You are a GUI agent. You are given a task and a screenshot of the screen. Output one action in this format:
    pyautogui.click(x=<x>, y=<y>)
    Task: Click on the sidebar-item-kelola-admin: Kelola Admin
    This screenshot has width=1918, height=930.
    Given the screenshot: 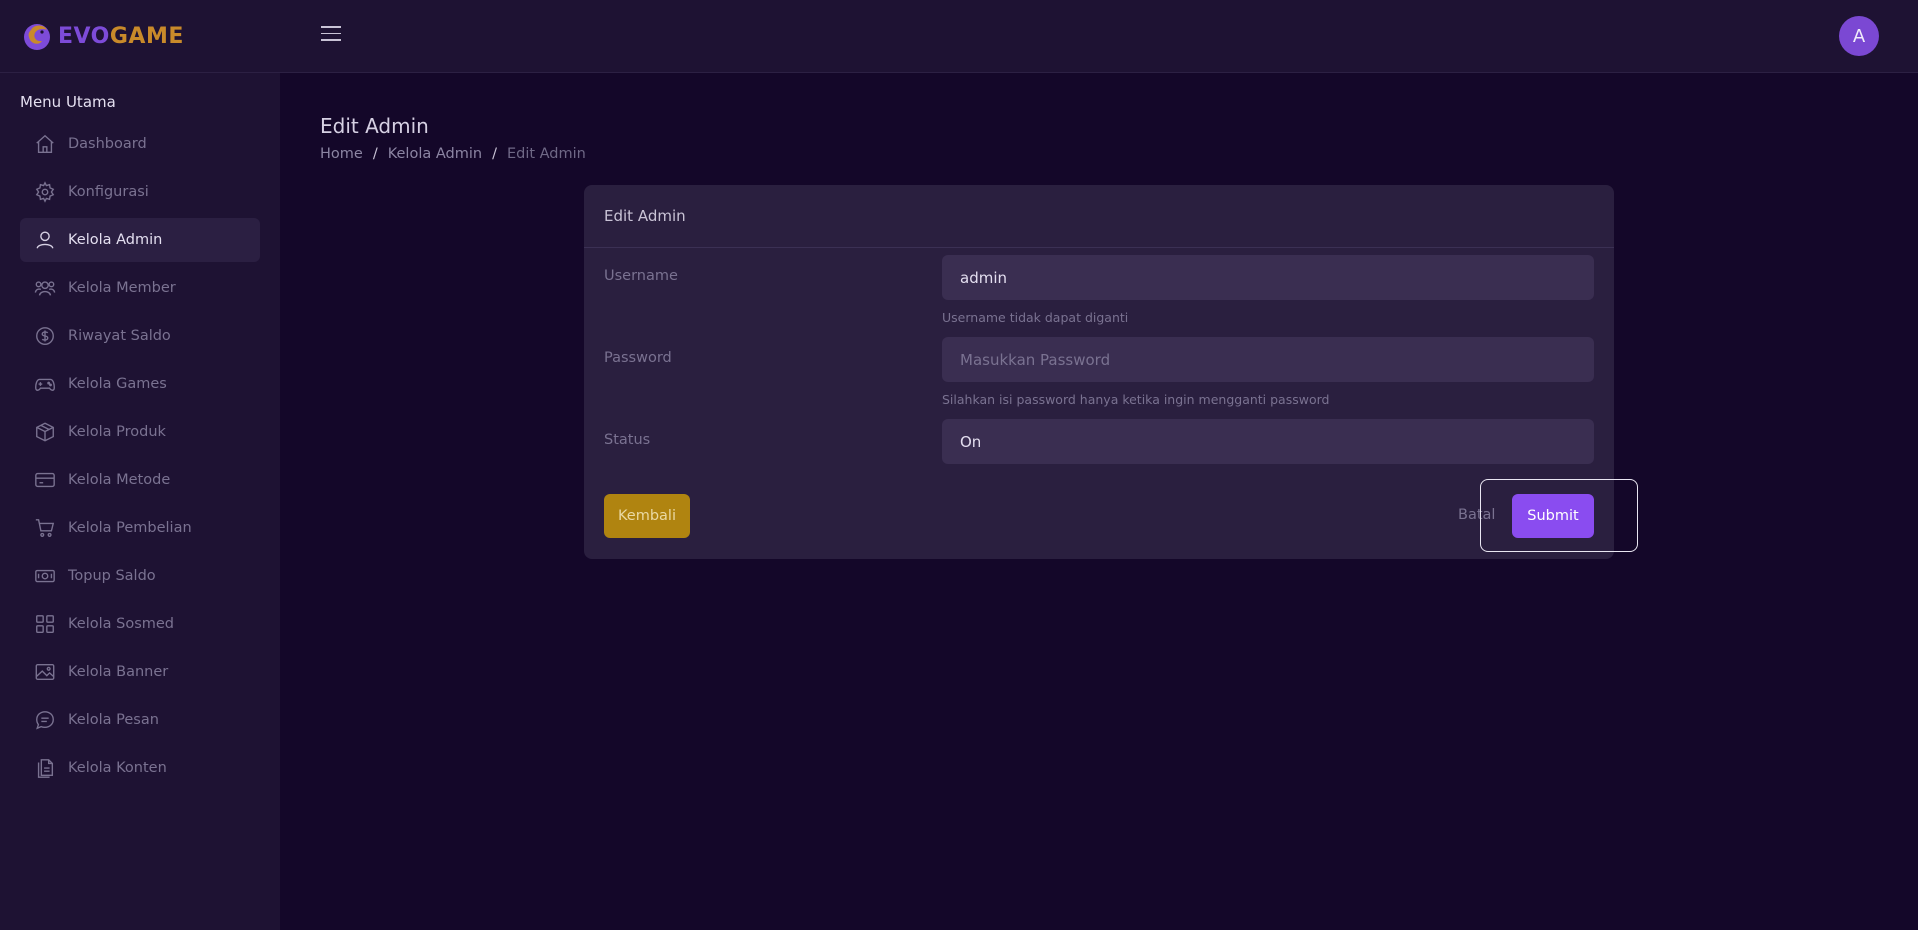 What is the action you would take?
    pyautogui.click(x=140, y=240)
    